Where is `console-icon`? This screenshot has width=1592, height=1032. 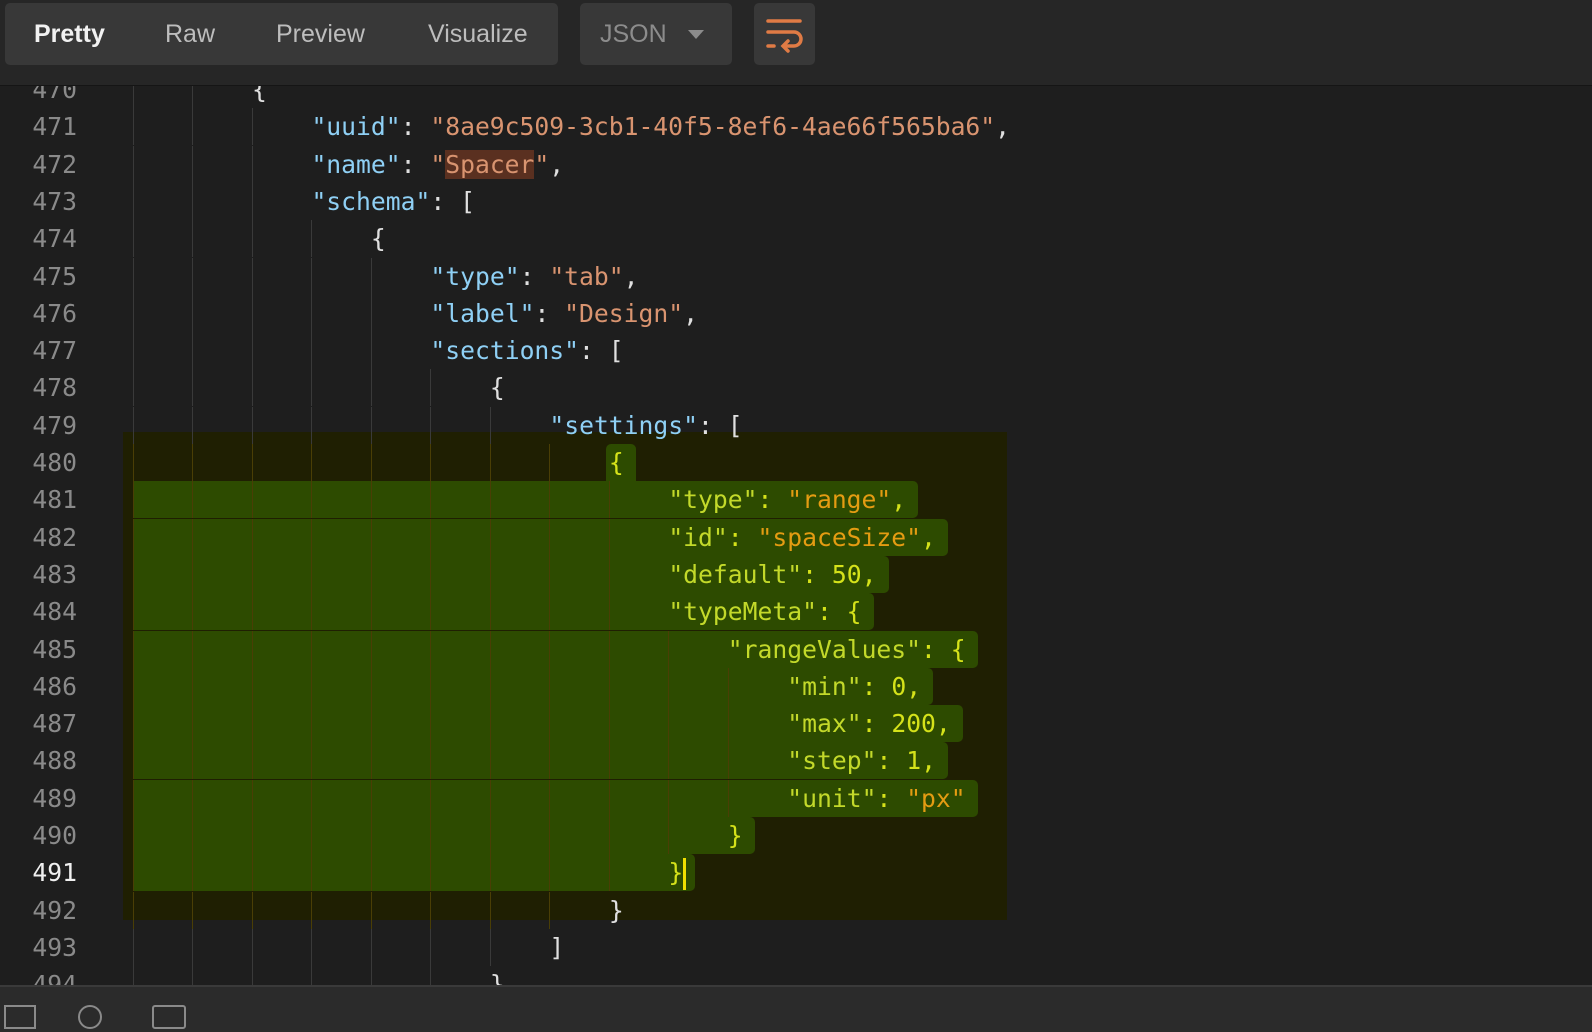
console-icon is located at coordinates (169, 1017).